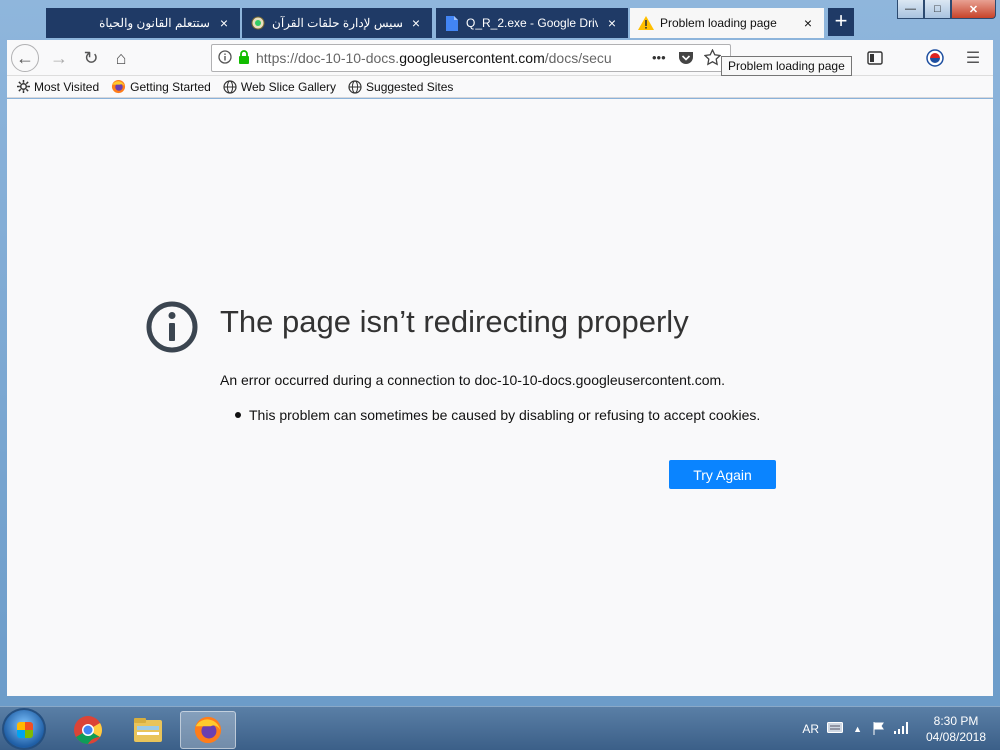 The height and width of the screenshot is (750, 1000). What do you see at coordinates (258, 23) in the screenshot?
I see `site-favicon-icon` at bounding box center [258, 23].